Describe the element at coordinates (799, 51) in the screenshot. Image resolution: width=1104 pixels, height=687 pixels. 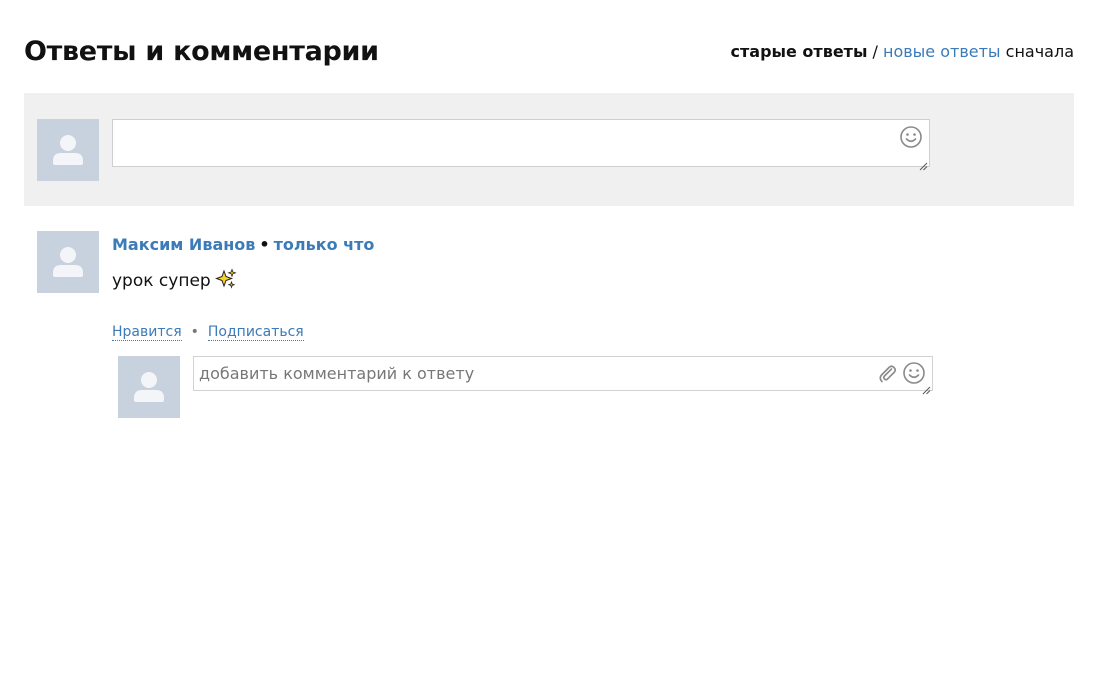
I see `sort-oldest-active: старые ответы` at that location.